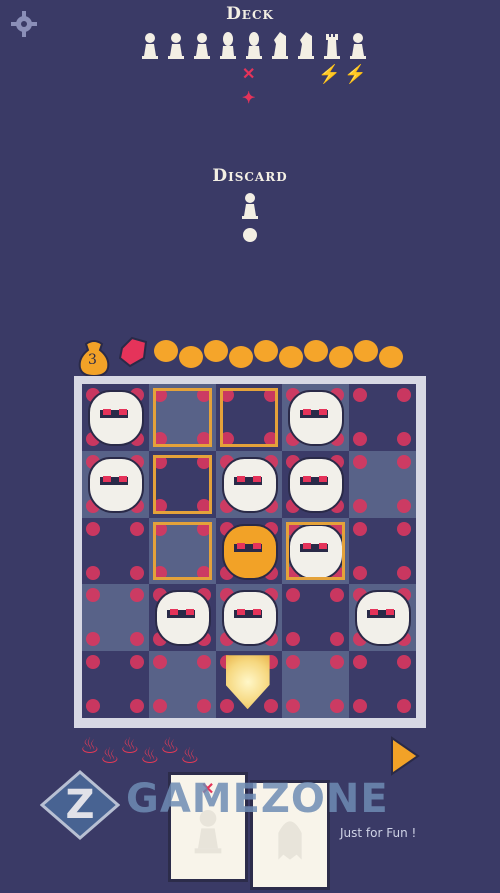  What do you see at coordinates (250, 235) in the screenshot?
I see `discard-token-icon` at bounding box center [250, 235].